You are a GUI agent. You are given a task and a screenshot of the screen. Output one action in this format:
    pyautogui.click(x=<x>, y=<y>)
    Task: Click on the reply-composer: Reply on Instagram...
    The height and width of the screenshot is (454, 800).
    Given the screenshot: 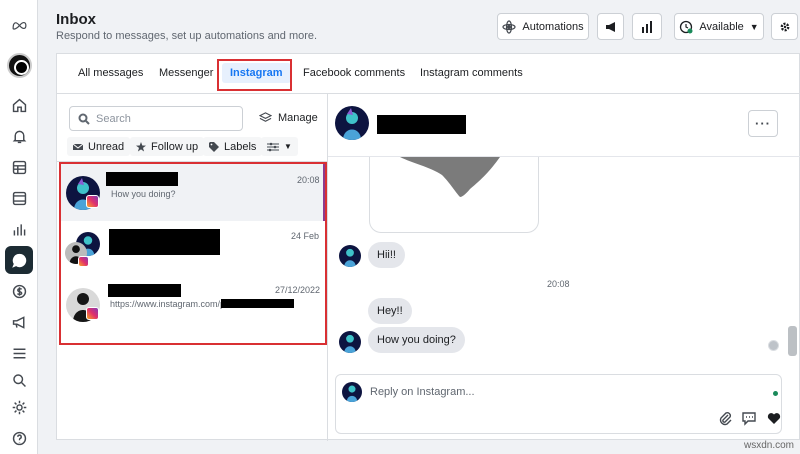 What is the action you would take?
    pyautogui.click(x=558, y=404)
    